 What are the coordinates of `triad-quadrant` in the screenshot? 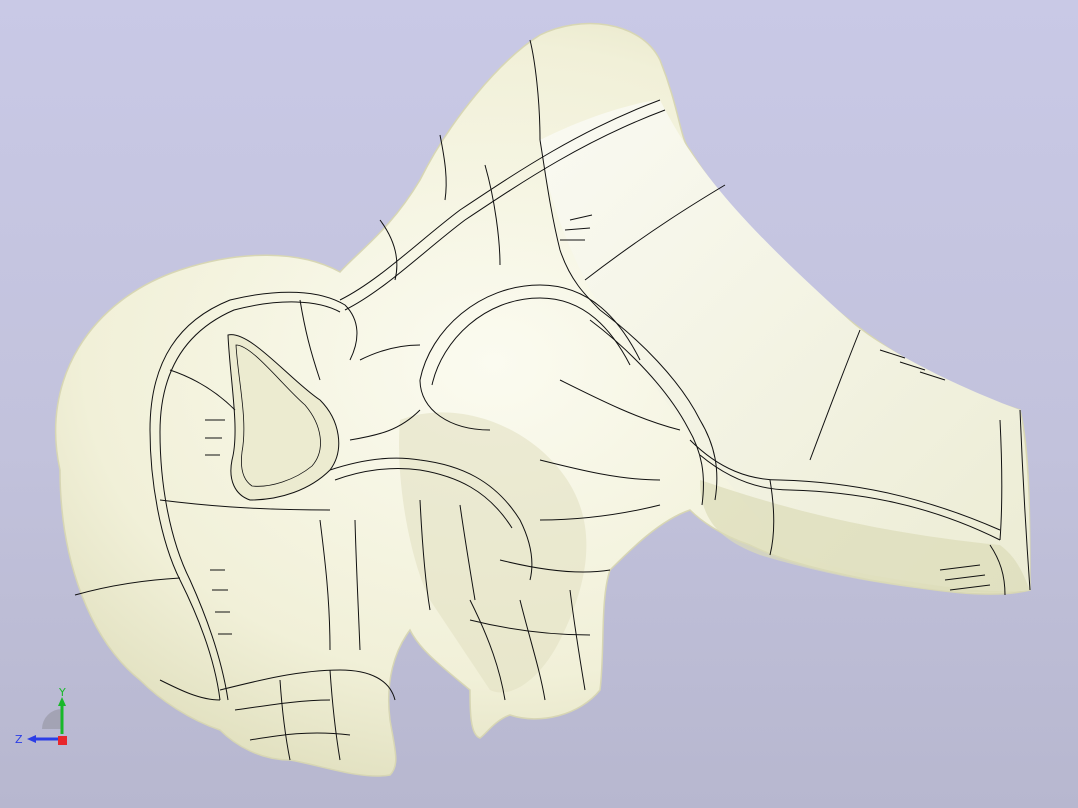 It's located at (52, 719).